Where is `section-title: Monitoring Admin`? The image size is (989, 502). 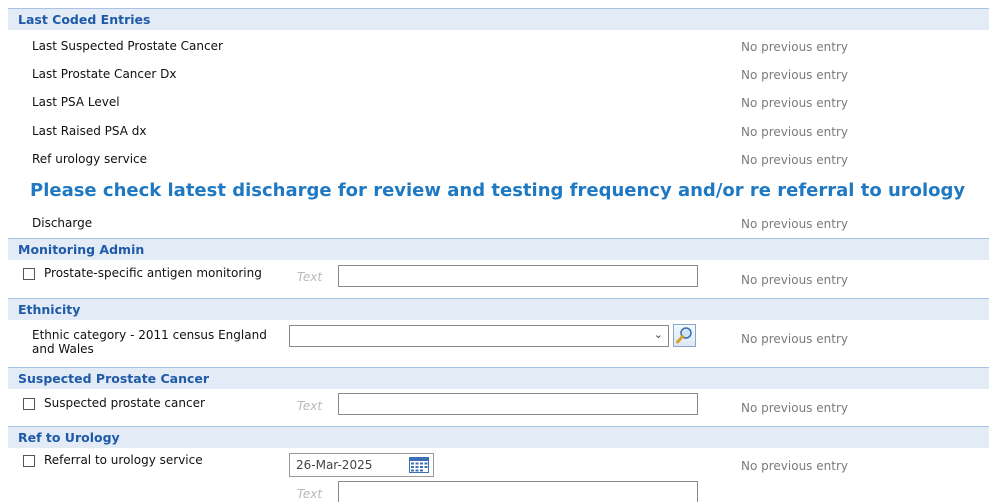 section-title: Monitoring Admin is located at coordinates (81, 249).